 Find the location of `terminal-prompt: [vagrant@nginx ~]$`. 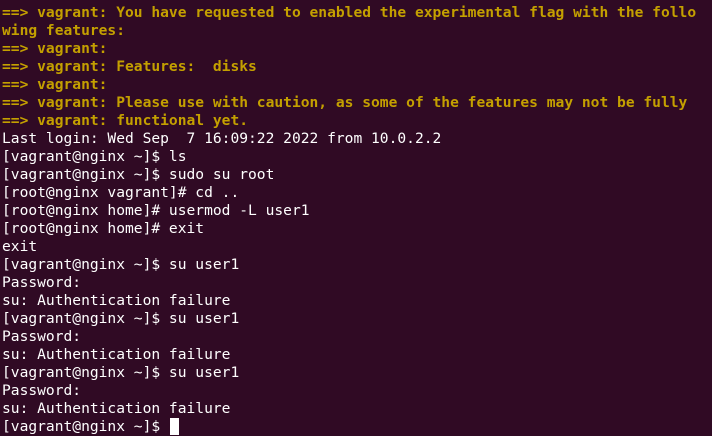

terminal-prompt: [vagrant@nginx ~]$ is located at coordinates (85, 426).